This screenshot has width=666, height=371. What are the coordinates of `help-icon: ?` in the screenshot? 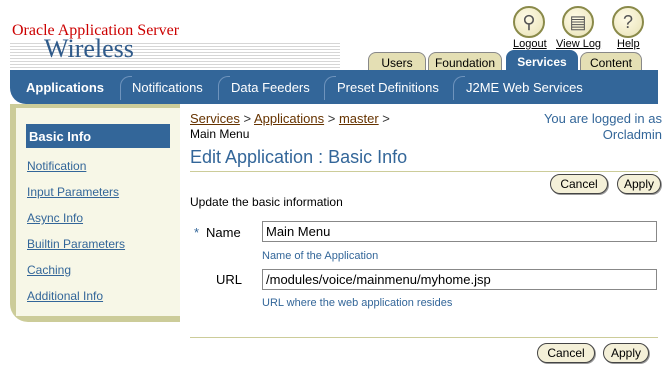 It's located at (628, 22).